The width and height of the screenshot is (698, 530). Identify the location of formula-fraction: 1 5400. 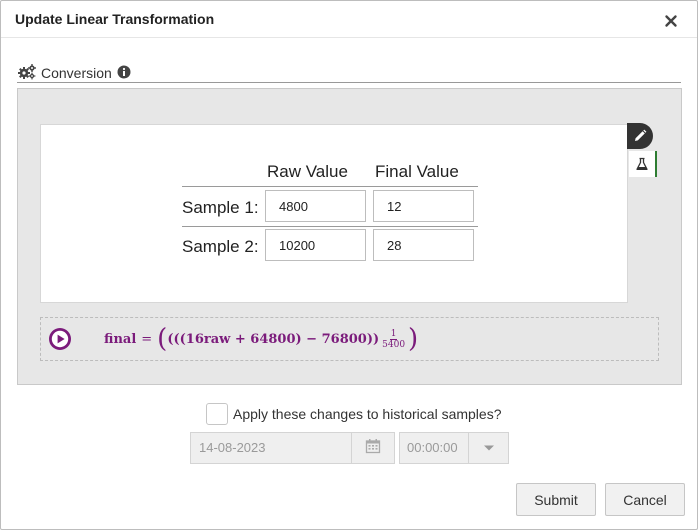
(393, 339).